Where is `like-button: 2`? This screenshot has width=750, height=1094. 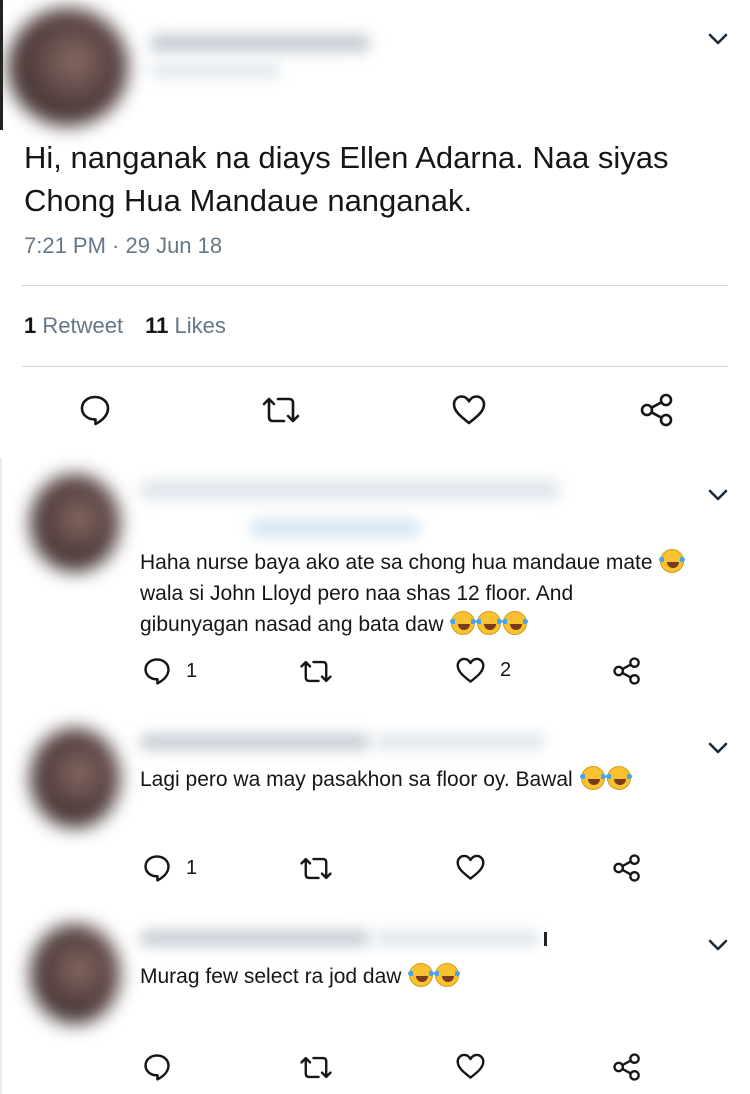
like-button: 2 is located at coordinates (483, 670).